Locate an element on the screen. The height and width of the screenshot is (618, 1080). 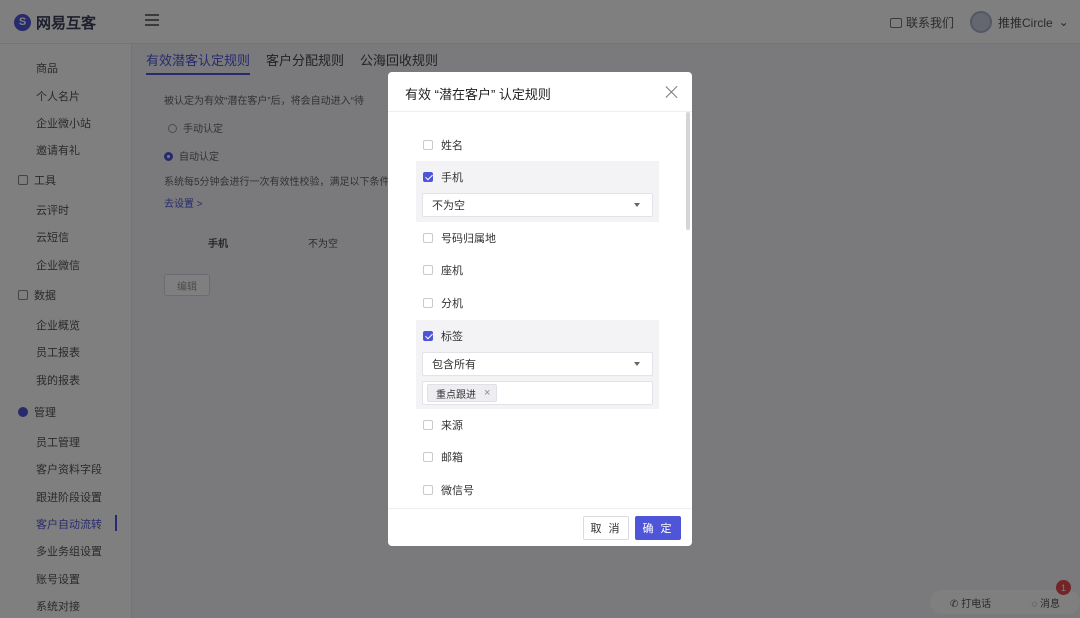
field-tag-option: 标签 is located at coordinates (537, 336).